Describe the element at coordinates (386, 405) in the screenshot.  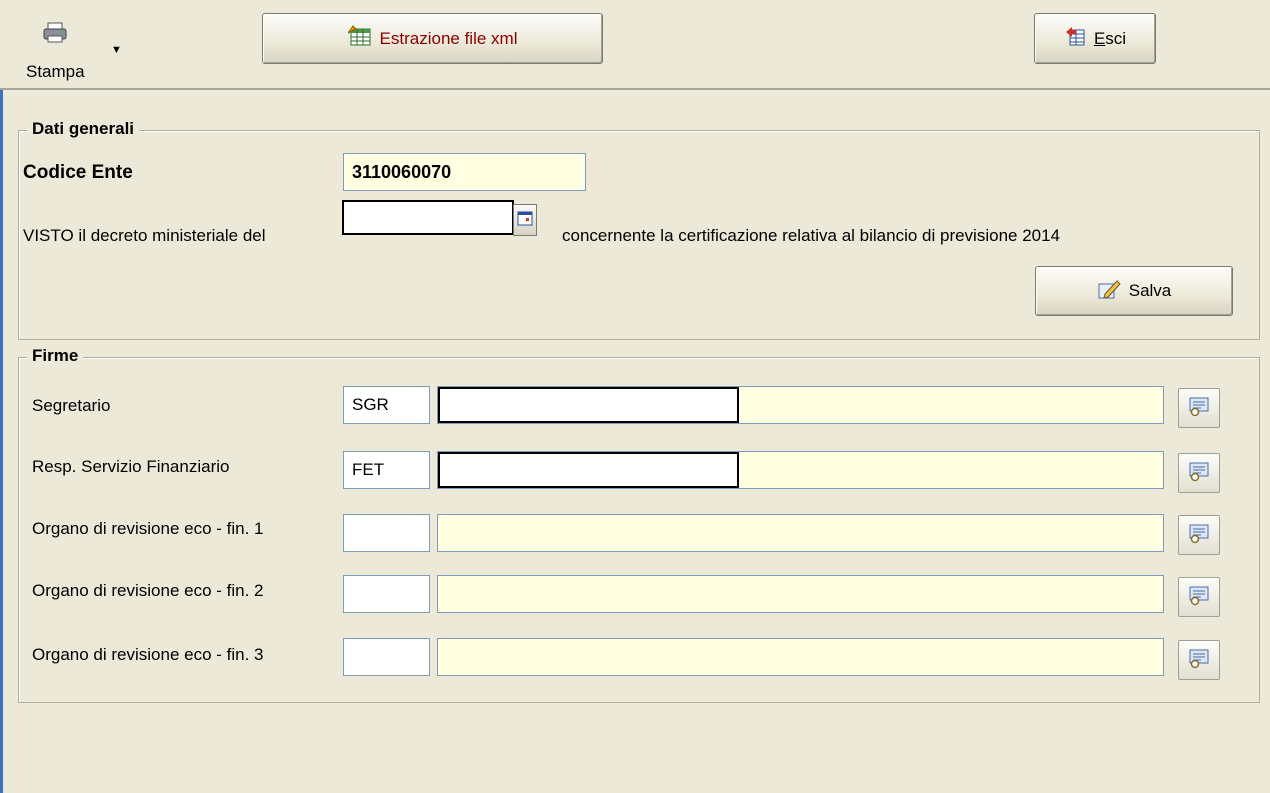
I see `signature-code-field: SGR` at that location.